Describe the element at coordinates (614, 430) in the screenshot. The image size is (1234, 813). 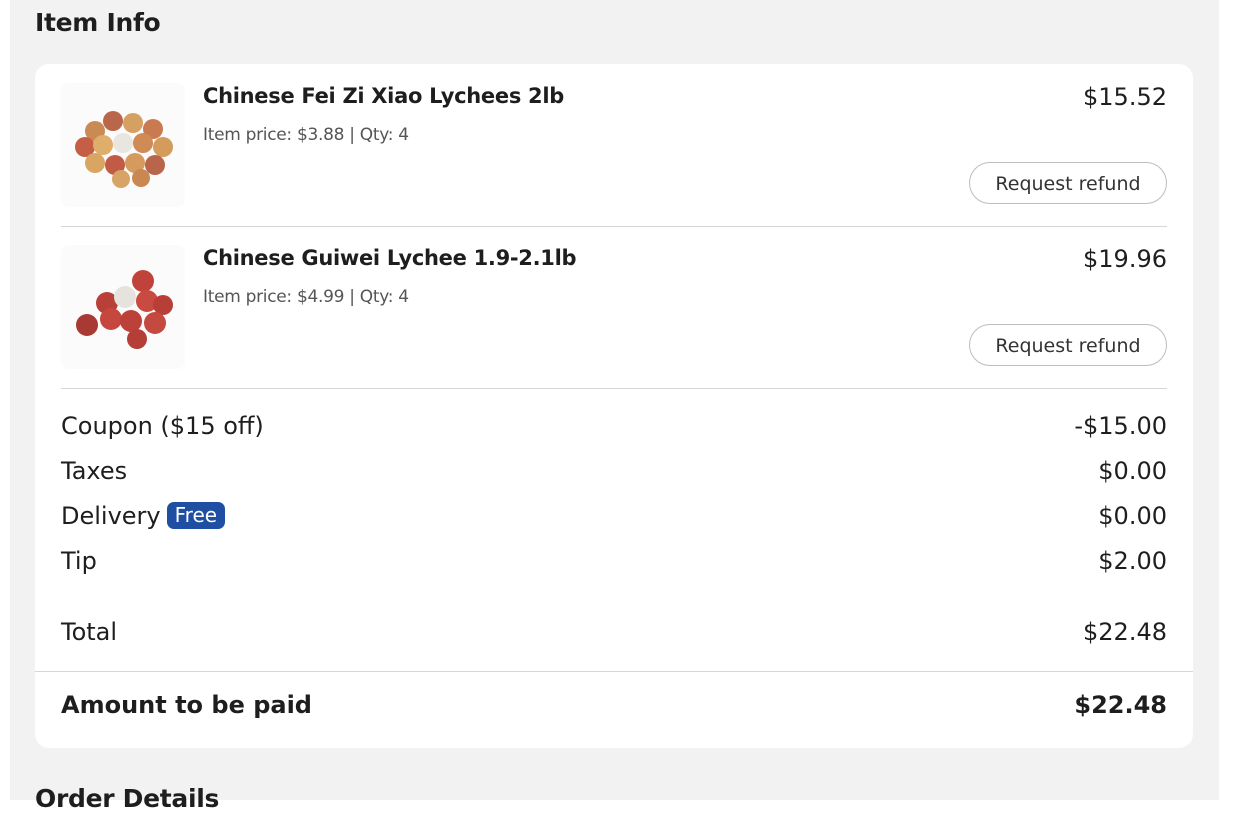
I see `coupon-row: Coupon ($15 off) -$15.00` at that location.